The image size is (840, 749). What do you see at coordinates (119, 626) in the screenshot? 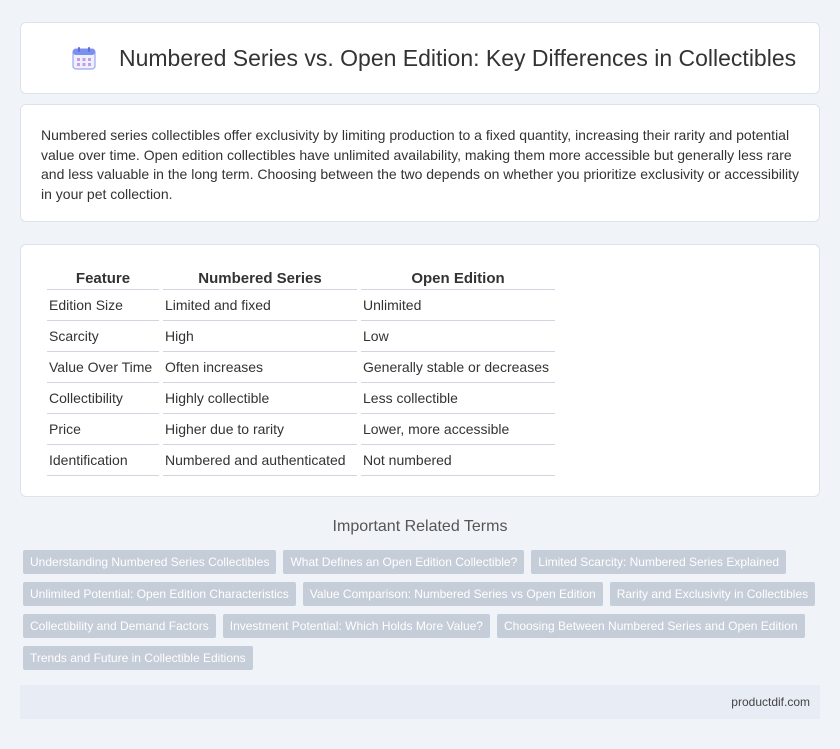
I see `related-term-tag: Collectibility and Demand Factors` at bounding box center [119, 626].